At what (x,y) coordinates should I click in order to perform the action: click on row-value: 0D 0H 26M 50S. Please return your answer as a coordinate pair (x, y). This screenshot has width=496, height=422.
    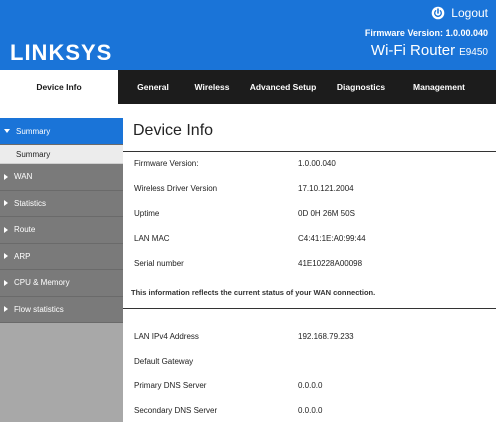
    Looking at the image, I should click on (326, 213).